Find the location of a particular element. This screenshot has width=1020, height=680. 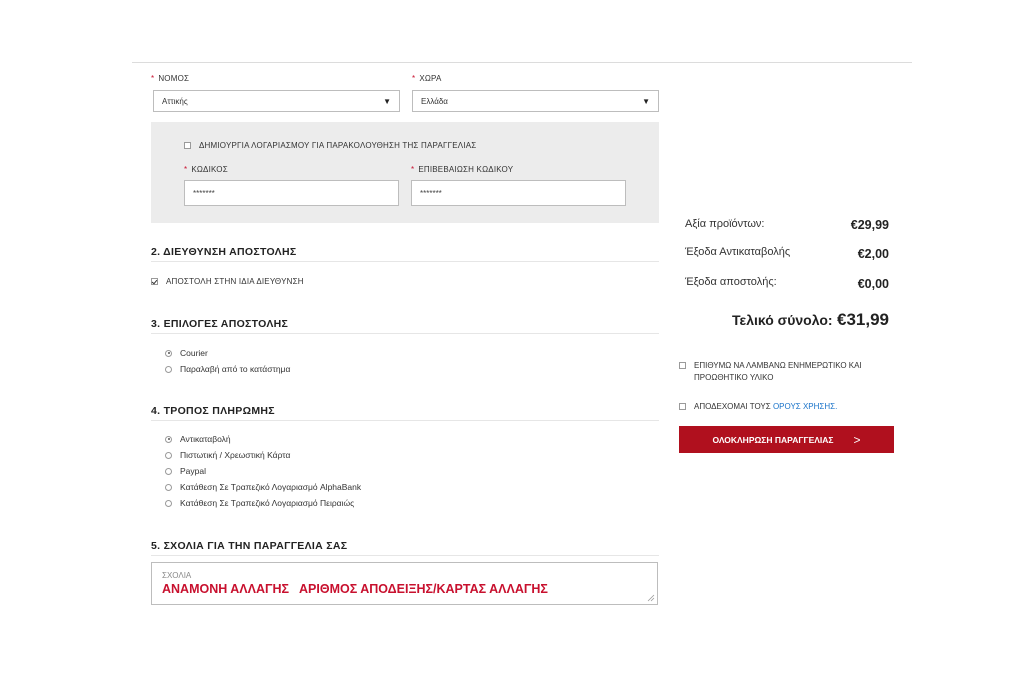

terms-consent-row: ΑΠΟΔΕΧΟΜΑΙ ΤΟΥΣ ΟΡΟΥΣ ΧΡΗΣΗΣ. is located at coordinates (758, 406).